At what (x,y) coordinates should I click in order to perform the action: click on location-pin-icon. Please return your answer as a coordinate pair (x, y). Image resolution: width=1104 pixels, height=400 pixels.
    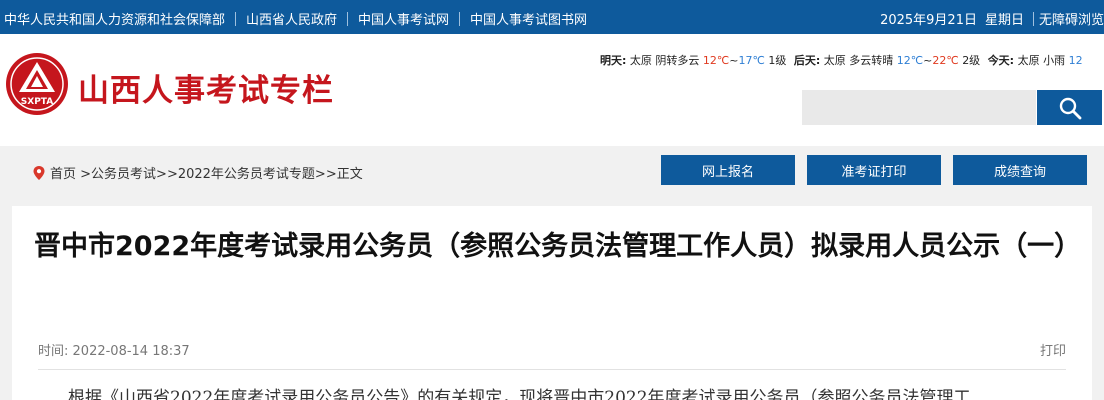
    Looking at the image, I should click on (39, 173).